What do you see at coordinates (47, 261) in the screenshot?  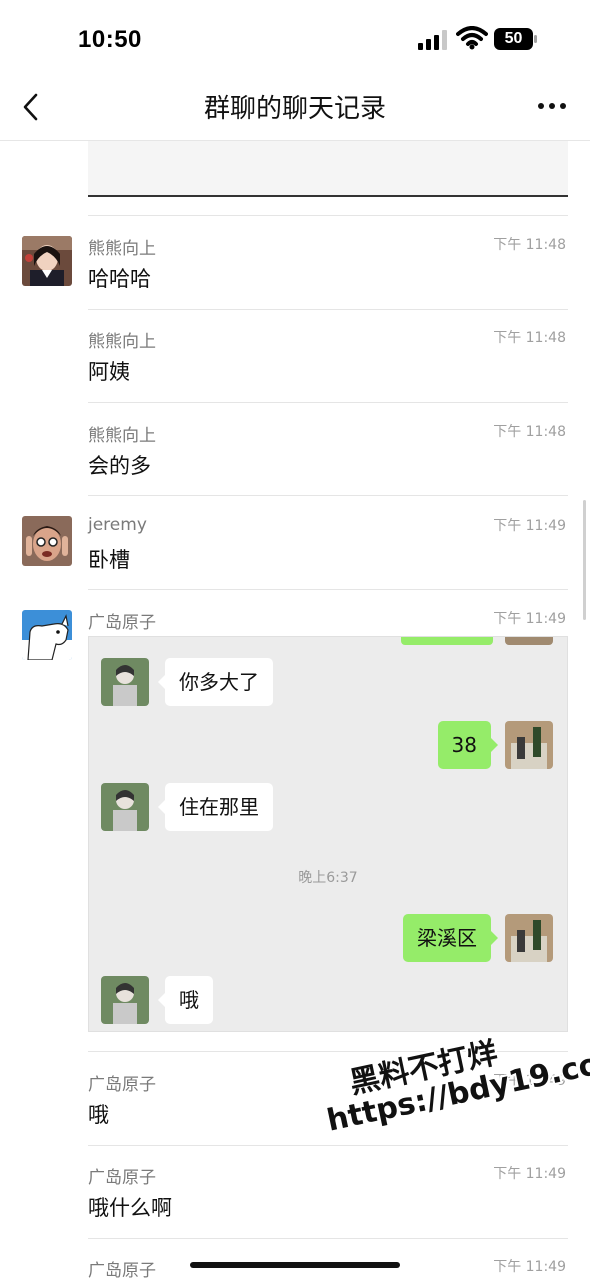 I see `avatar-xiongxiong` at bounding box center [47, 261].